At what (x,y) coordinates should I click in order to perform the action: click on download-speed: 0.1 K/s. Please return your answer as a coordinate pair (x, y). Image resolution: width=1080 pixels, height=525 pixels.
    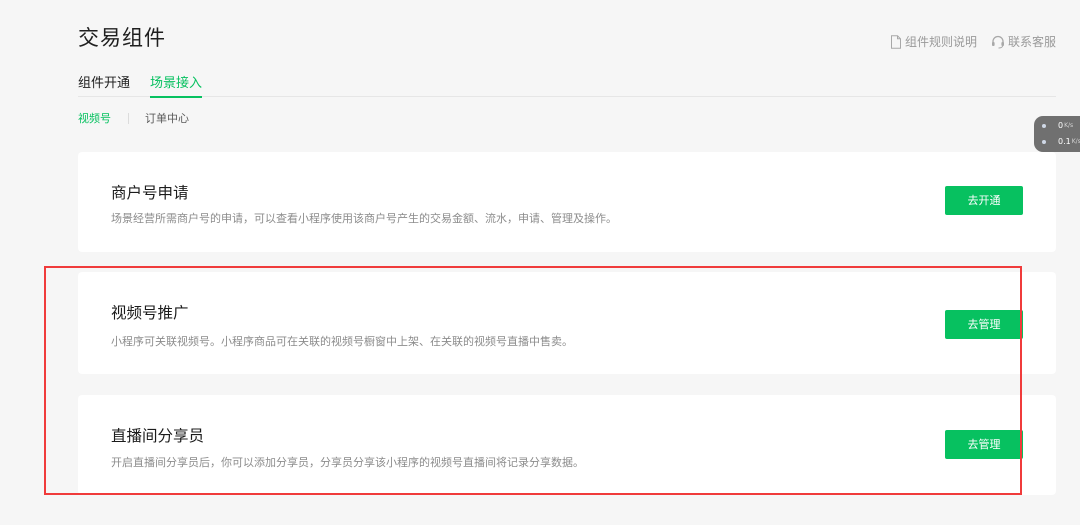
    Looking at the image, I should click on (1061, 141).